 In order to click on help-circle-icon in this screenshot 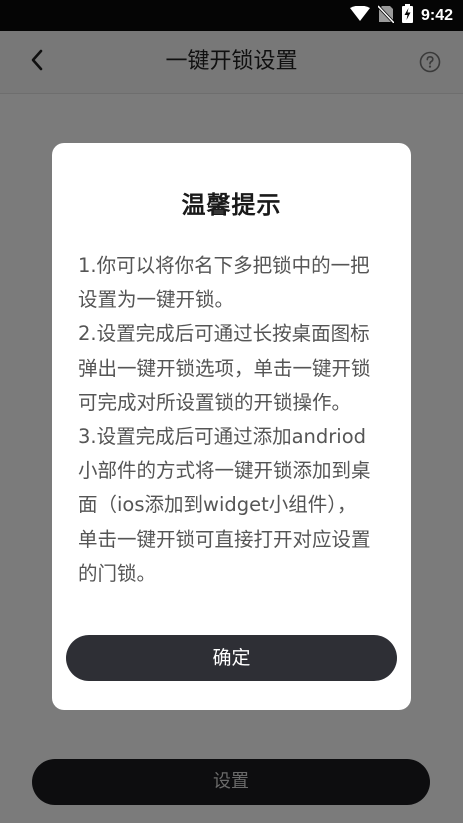, I will do `click(430, 64)`.